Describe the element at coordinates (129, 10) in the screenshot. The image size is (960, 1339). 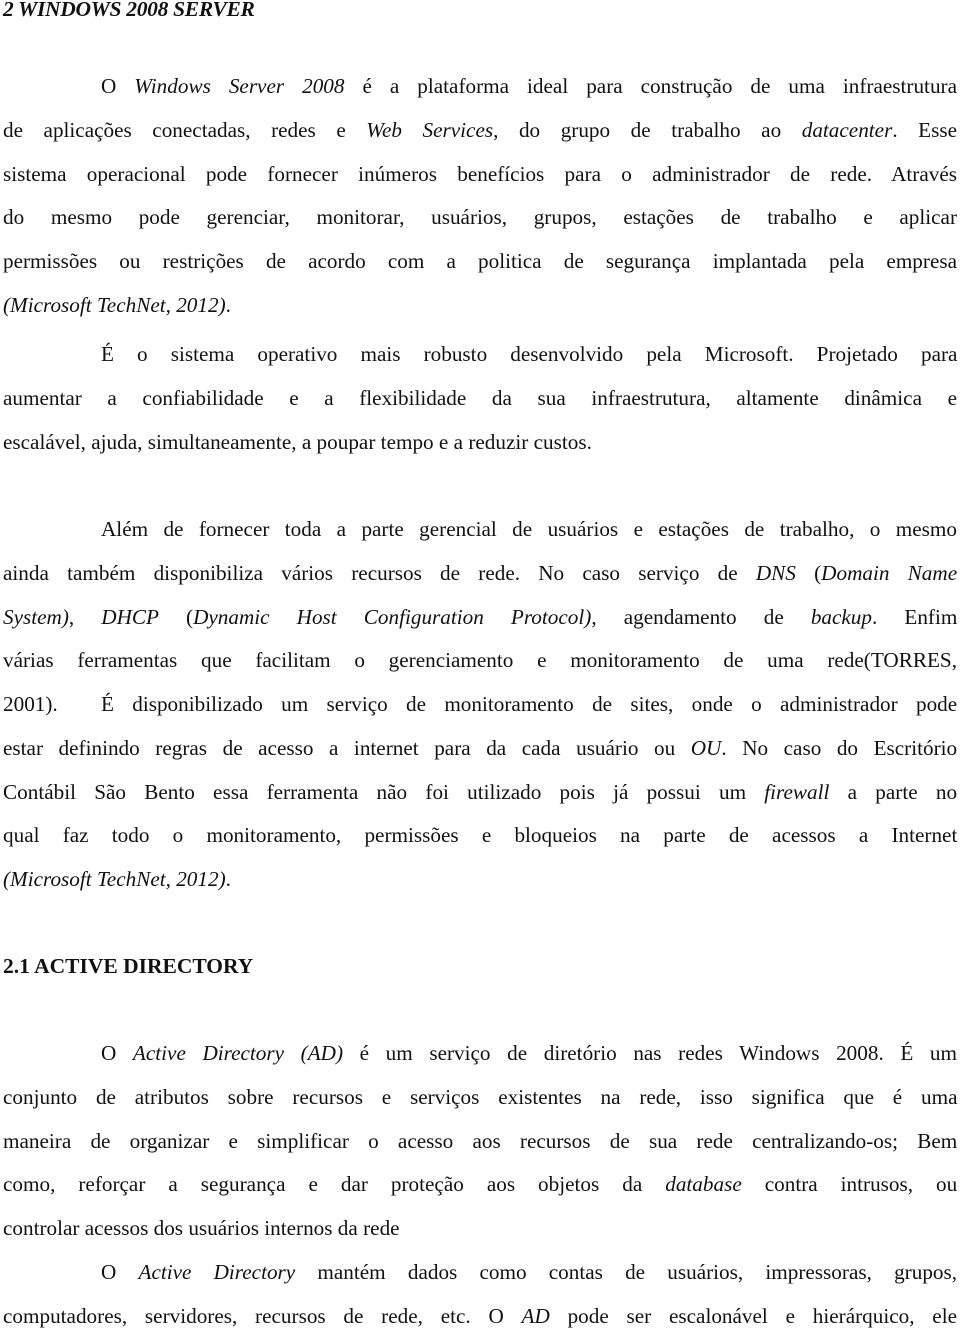
I see `section-heading: 2 WINDOWS 2008 SERVER` at that location.